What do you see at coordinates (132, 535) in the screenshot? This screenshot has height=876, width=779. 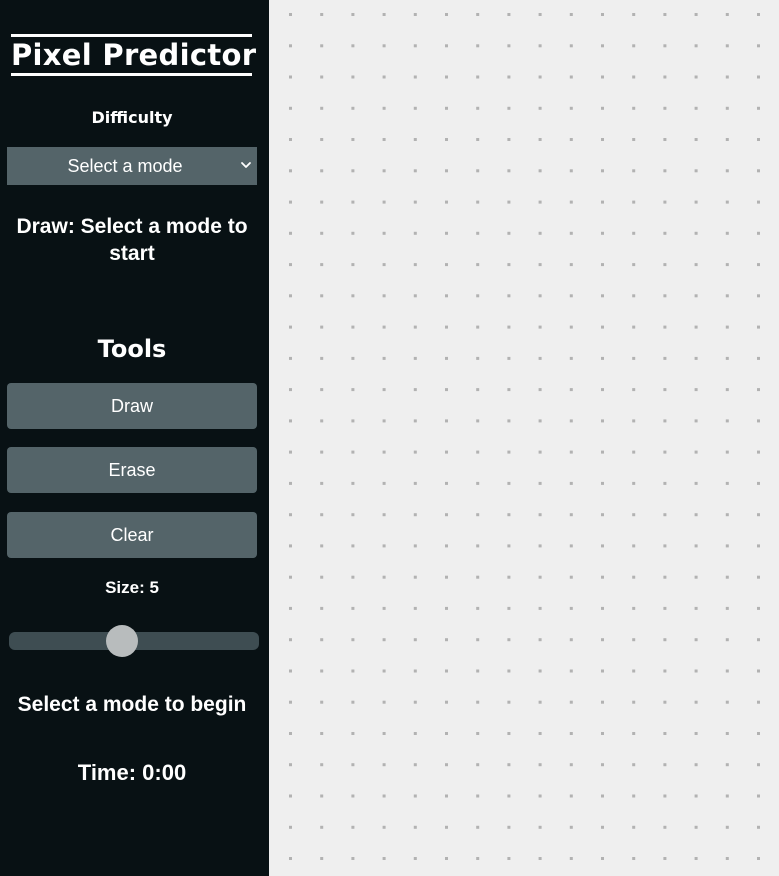 I see `clear-button: Clear` at bounding box center [132, 535].